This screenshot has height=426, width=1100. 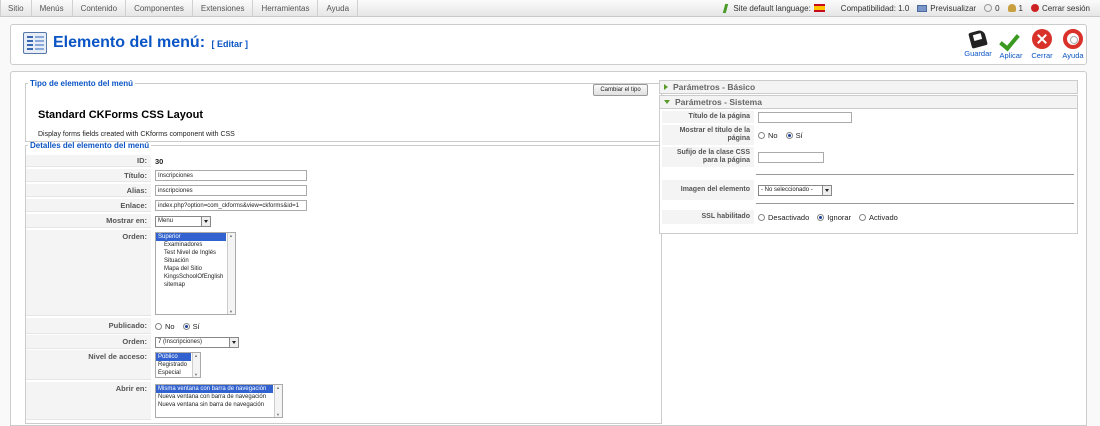 What do you see at coordinates (337, 161) in the screenshot?
I see `row-id: ID: 30` at bounding box center [337, 161].